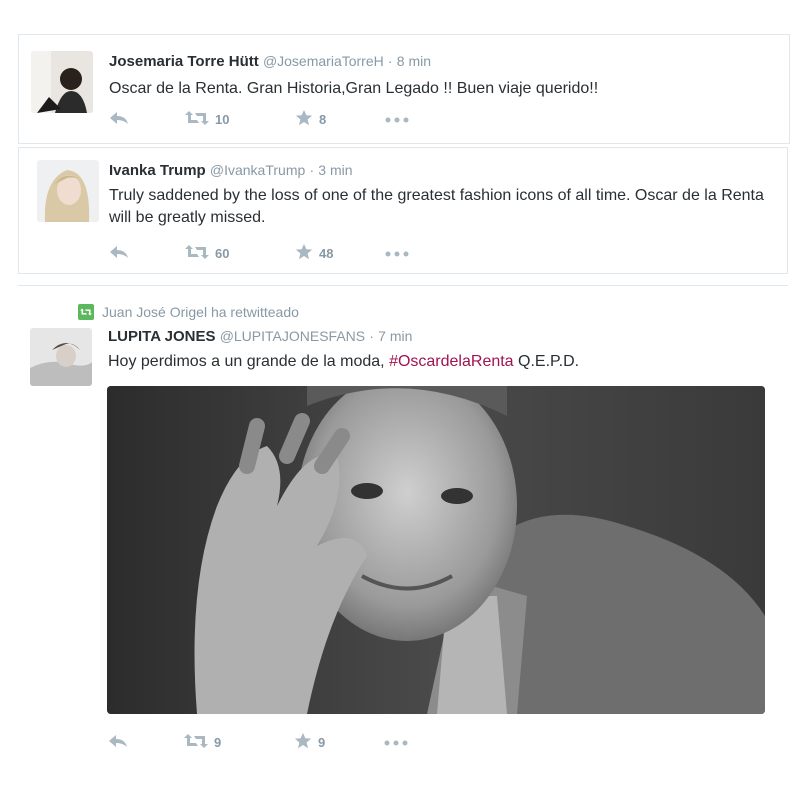 This screenshot has height=800, width=800. Describe the element at coordinates (326, 253) in the screenshot. I see `favorite-count: 48` at that location.